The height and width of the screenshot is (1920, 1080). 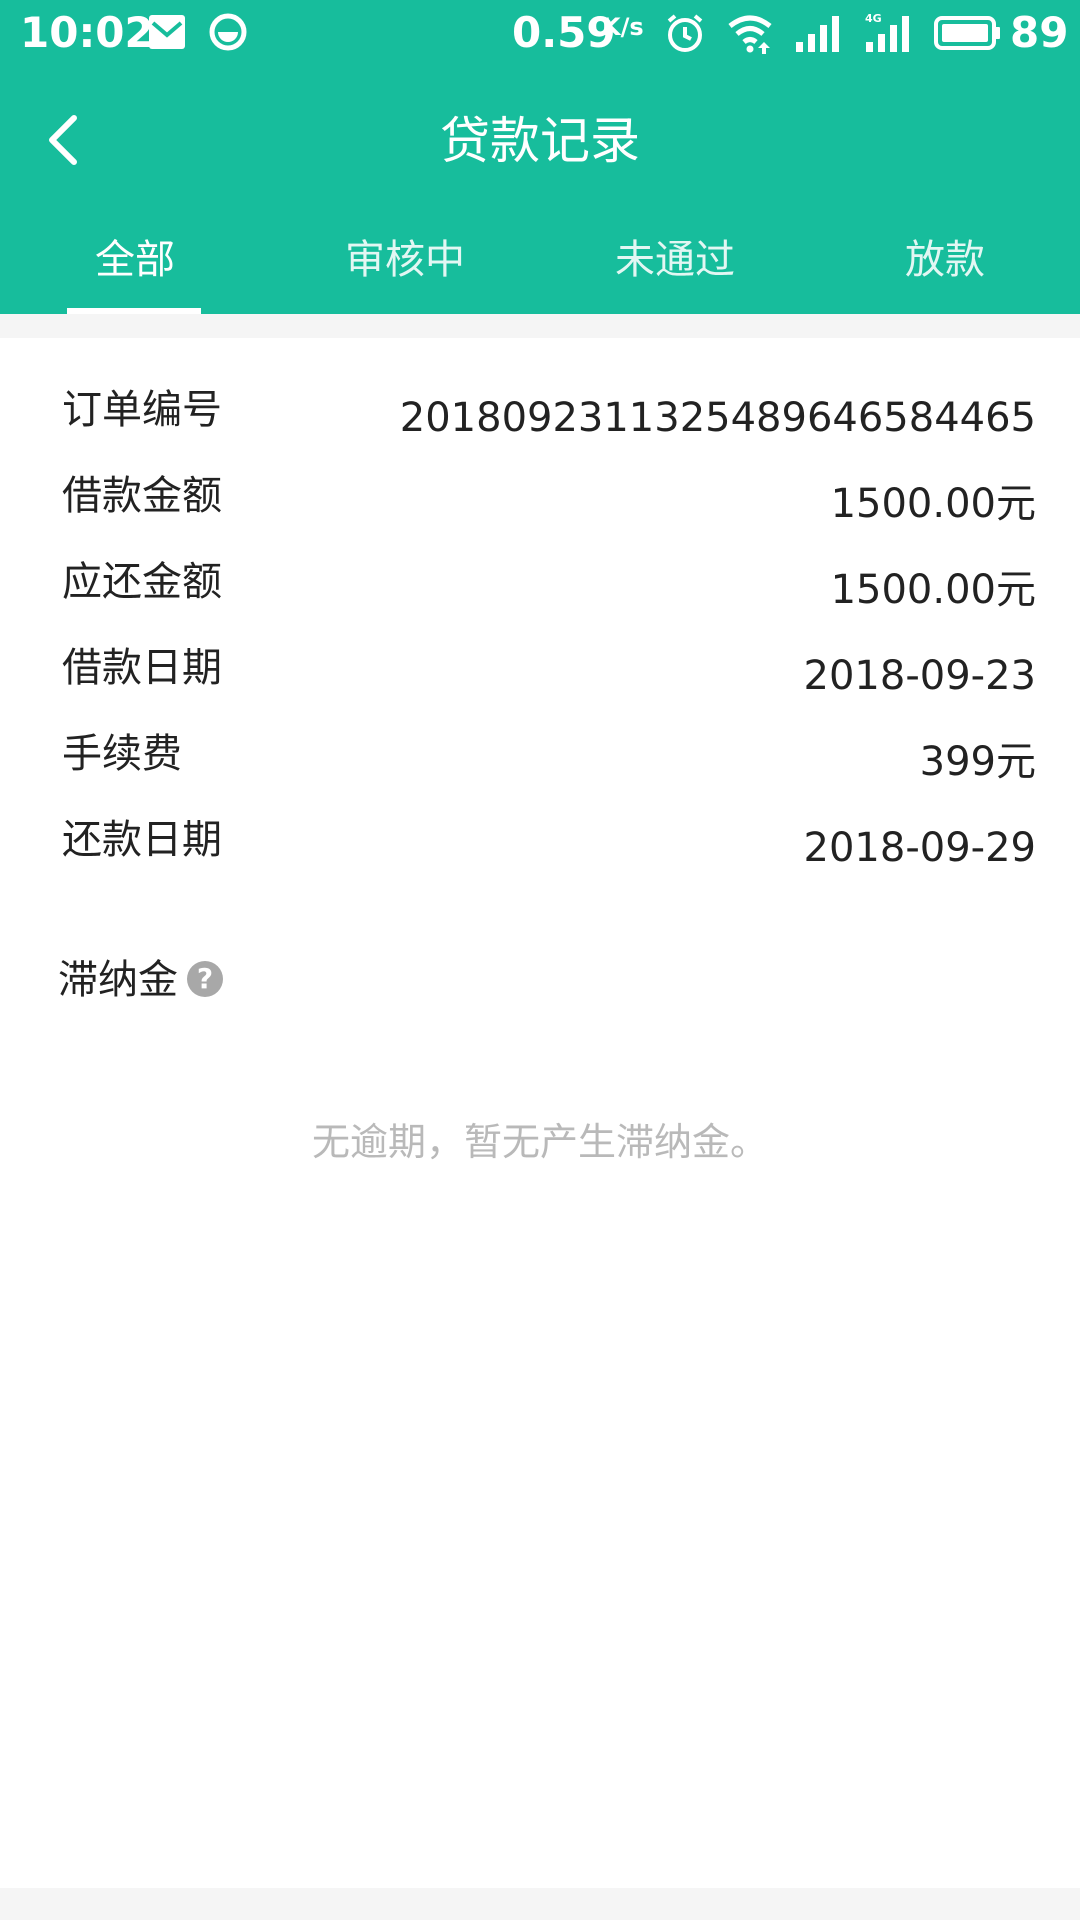 What do you see at coordinates (405, 272) in the screenshot?
I see `tab-under-review: 审核中` at bounding box center [405, 272].